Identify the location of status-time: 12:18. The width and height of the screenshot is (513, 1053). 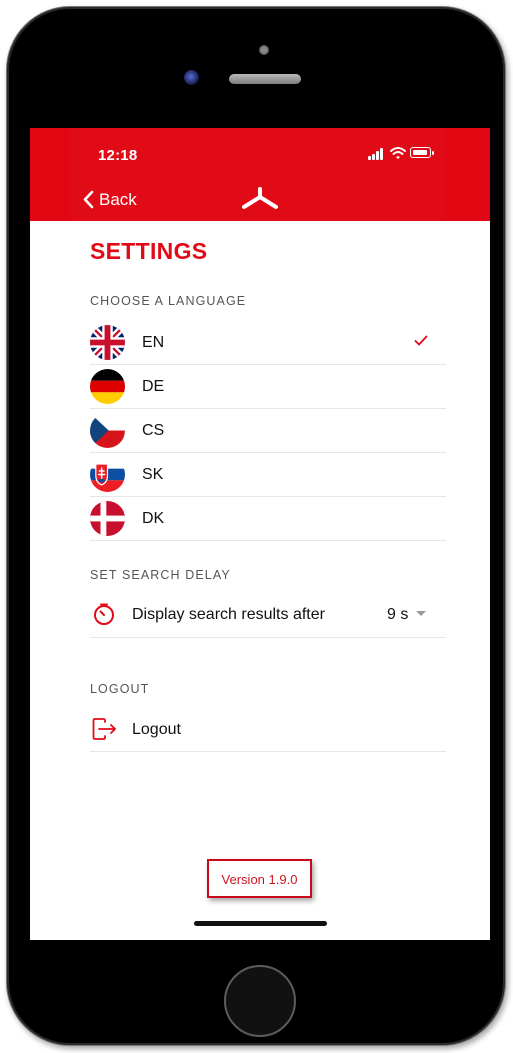
(118, 155).